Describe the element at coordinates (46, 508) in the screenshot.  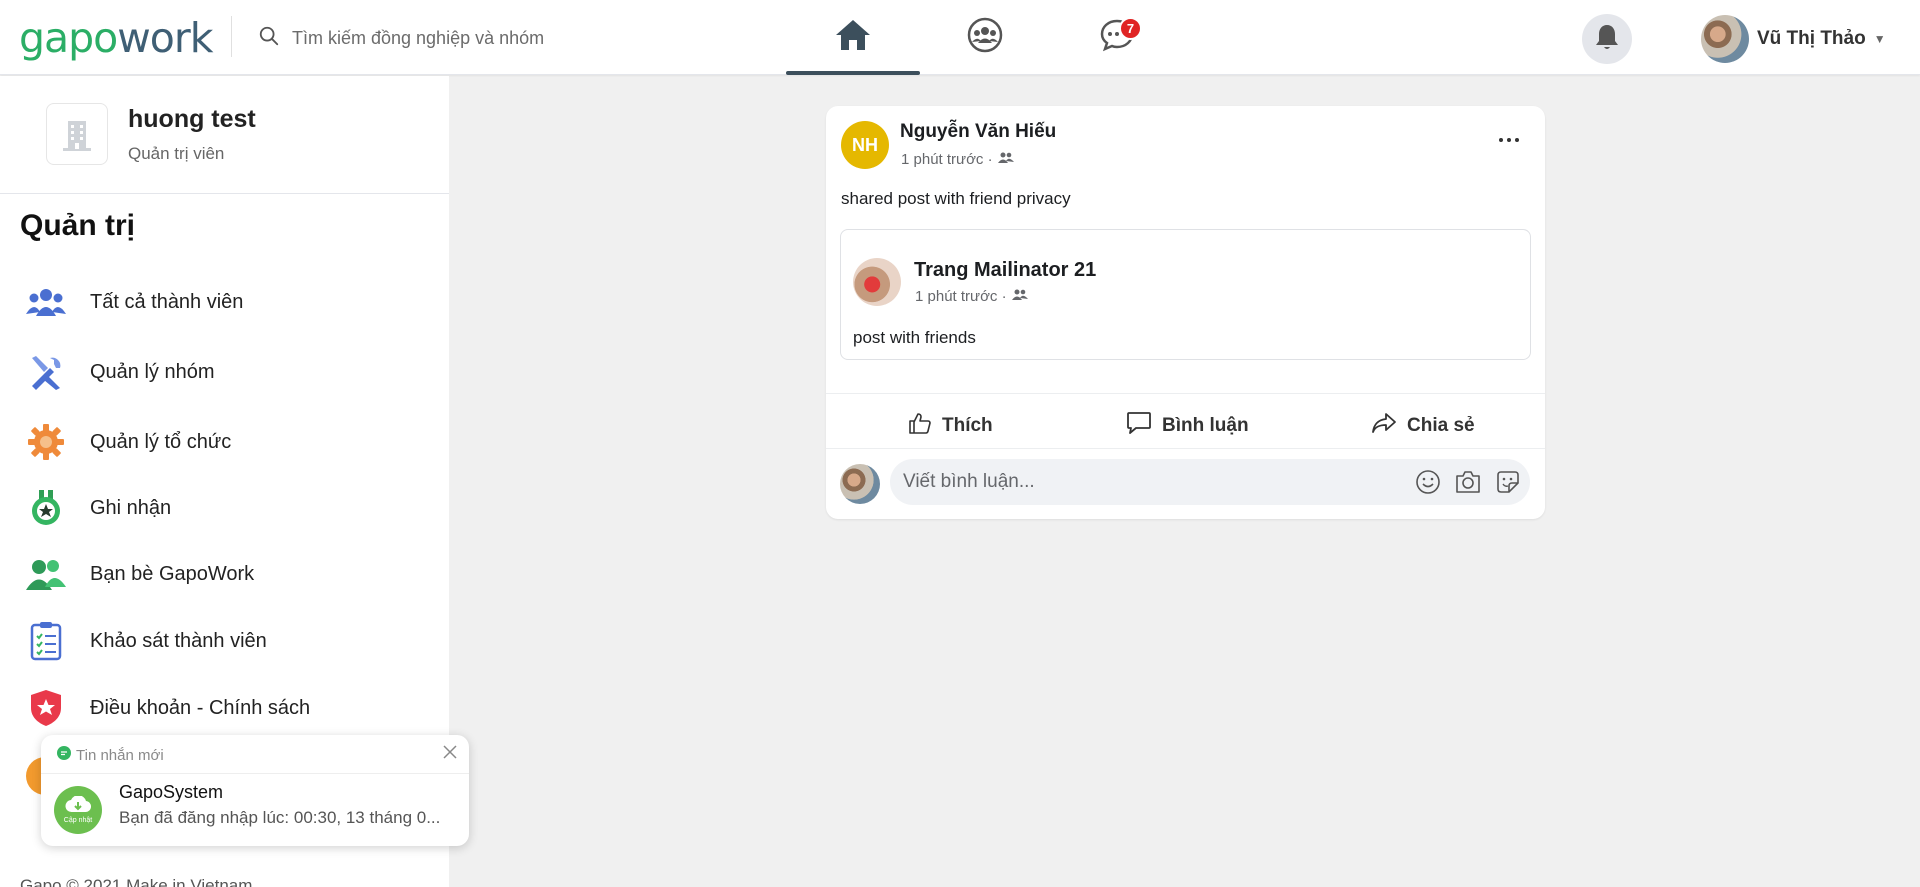
I see `medal-icon` at that location.